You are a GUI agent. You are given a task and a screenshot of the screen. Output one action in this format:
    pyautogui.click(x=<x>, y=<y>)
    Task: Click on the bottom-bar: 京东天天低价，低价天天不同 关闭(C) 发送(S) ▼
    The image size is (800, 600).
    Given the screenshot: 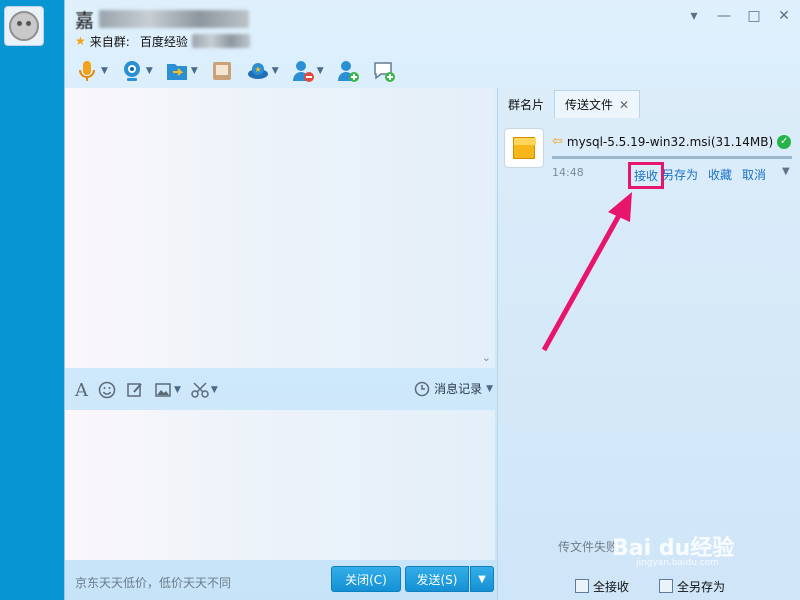 What is the action you would take?
    pyautogui.click(x=280, y=580)
    